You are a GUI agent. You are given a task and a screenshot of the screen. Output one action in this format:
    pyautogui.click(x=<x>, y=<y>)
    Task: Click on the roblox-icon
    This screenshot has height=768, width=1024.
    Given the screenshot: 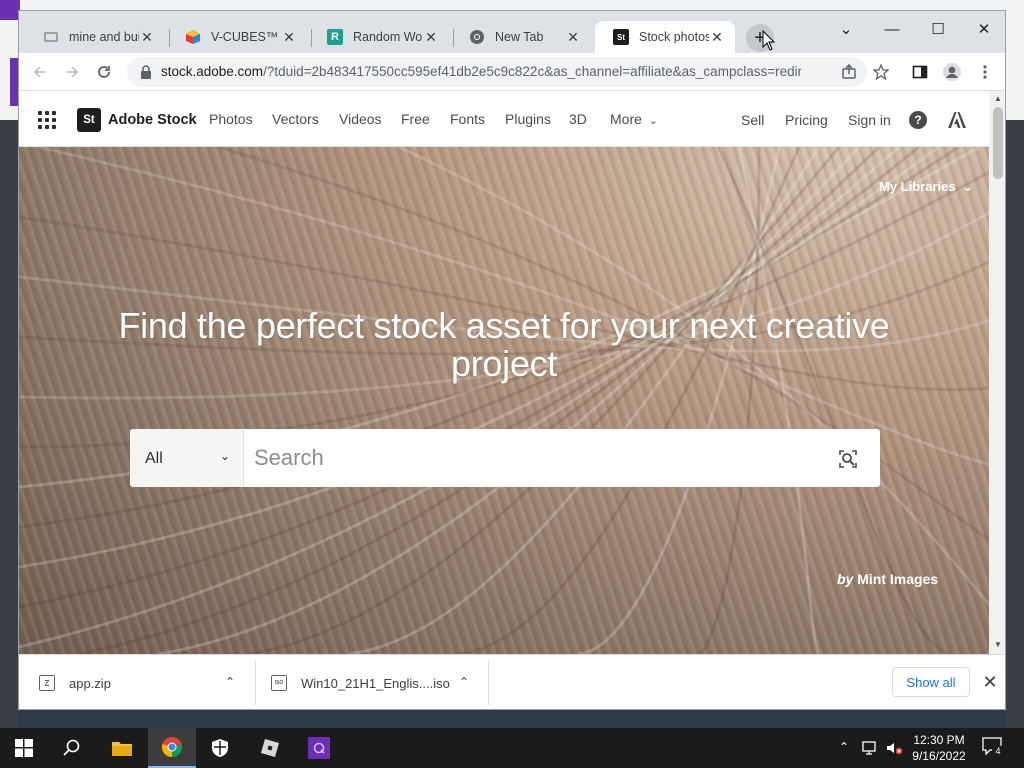 What is the action you would take?
    pyautogui.click(x=270, y=748)
    